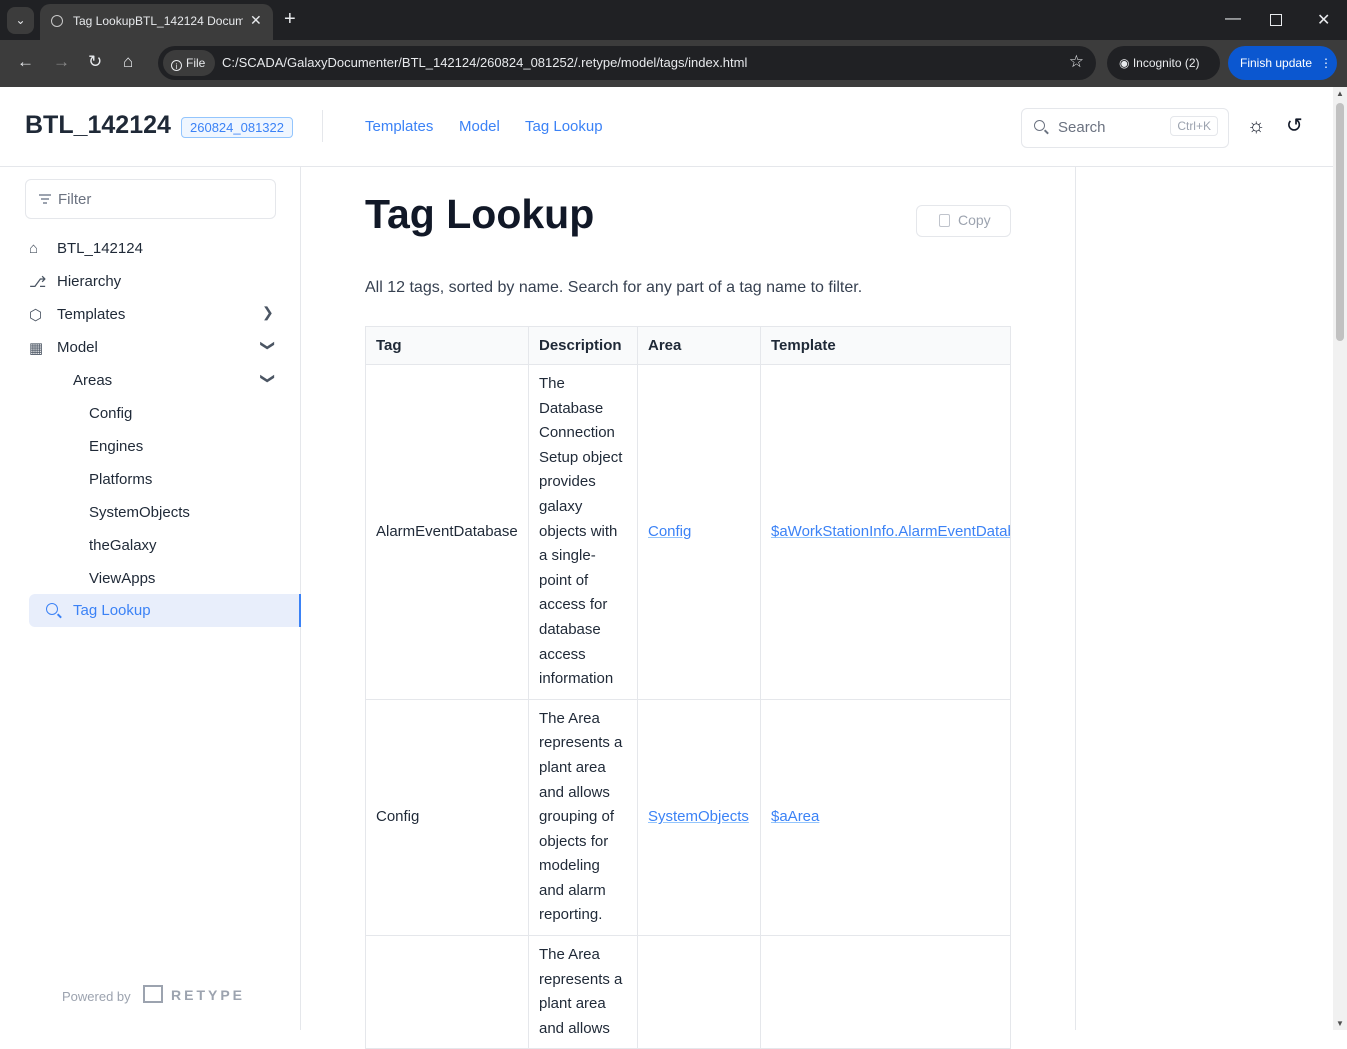  What do you see at coordinates (57, 21) in the screenshot?
I see `globe-icon` at bounding box center [57, 21].